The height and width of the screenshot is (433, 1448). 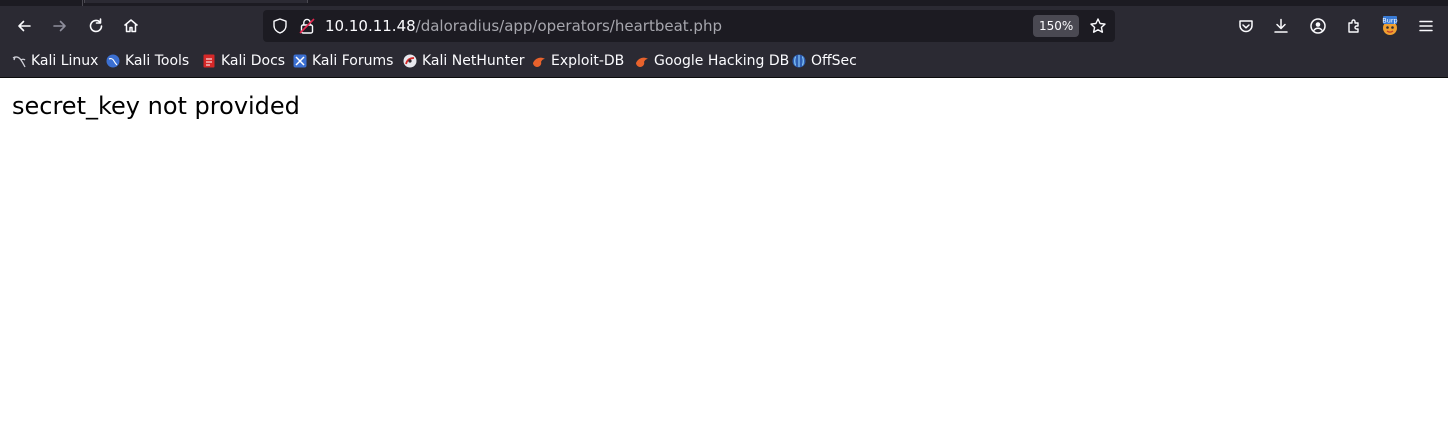 I want to click on back-button, so click(x=24, y=26).